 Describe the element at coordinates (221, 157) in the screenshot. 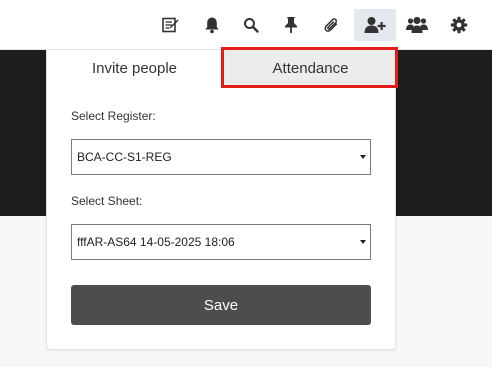

I see `register-select: BCA-CC-S1-REG` at that location.